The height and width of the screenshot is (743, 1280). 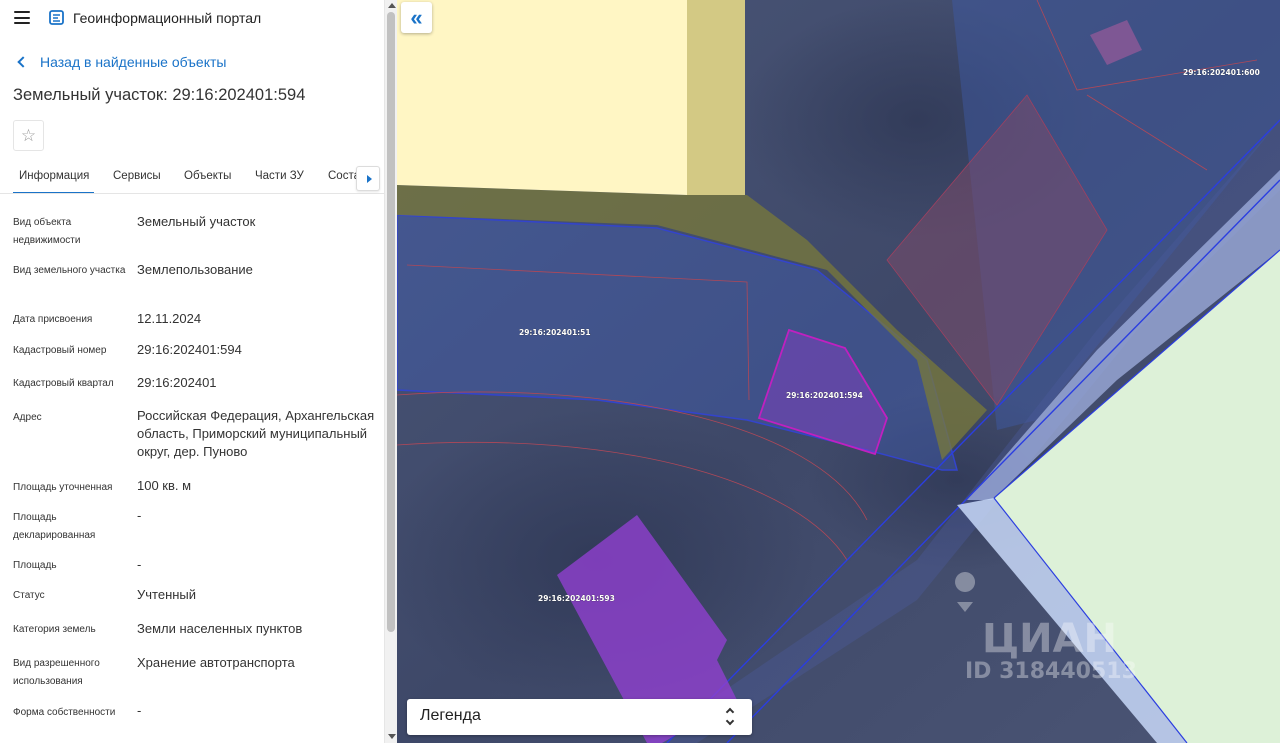 What do you see at coordinates (167, 594) in the screenshot?
I see `field-value-status: Учтенный` at bounding box center [167, 594].